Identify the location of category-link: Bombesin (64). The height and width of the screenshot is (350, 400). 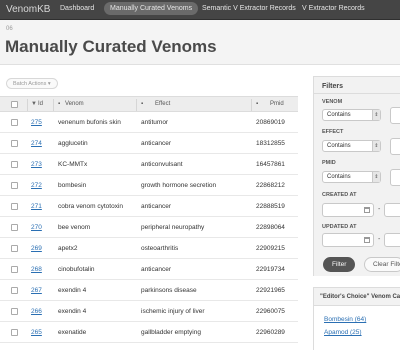
(345, 319).